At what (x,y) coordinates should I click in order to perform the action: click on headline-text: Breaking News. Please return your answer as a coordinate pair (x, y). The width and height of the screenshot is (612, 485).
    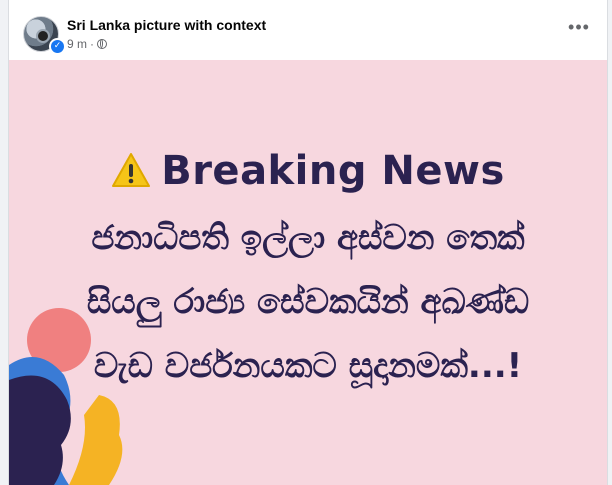
    Looking at the image, I should click on (333, 171).